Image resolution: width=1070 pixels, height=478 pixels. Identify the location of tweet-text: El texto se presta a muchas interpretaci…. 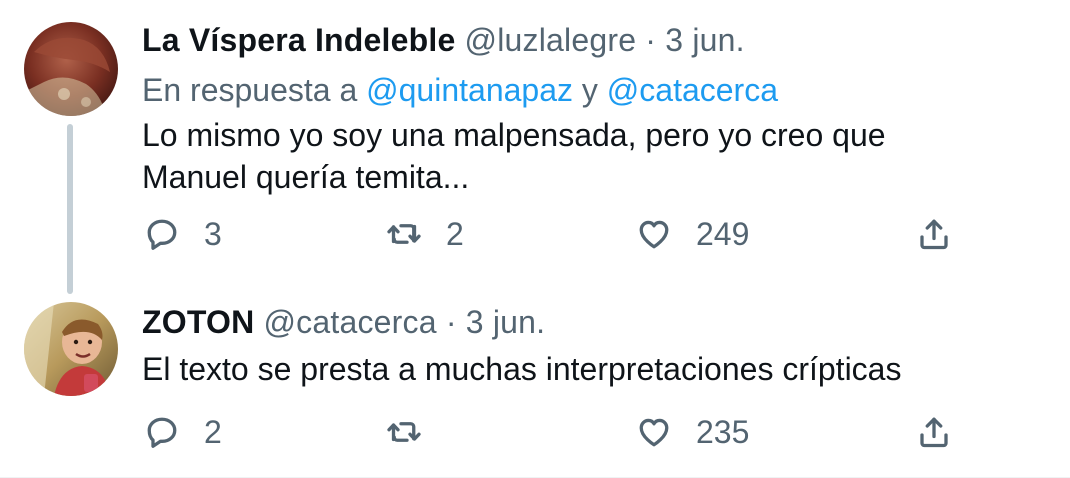
(521, 369).